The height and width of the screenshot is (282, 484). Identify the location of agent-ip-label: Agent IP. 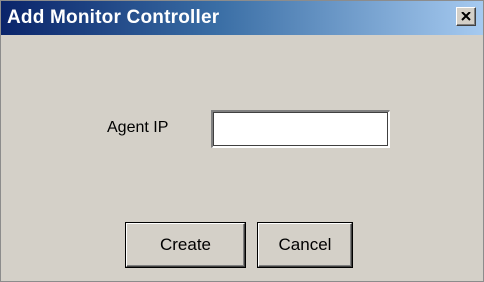
(138, 127).